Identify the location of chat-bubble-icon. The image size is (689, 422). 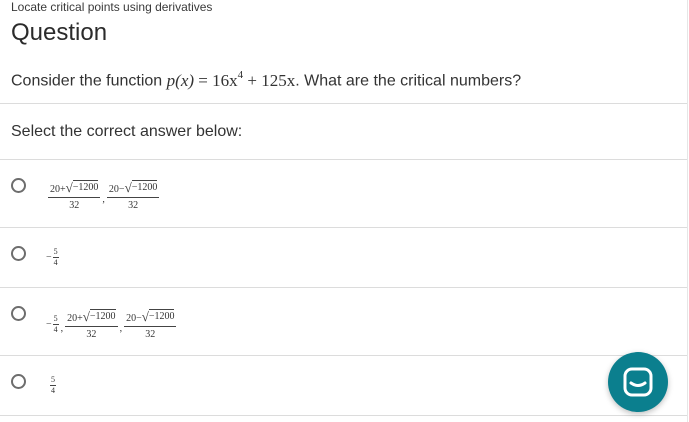
(638, 382).